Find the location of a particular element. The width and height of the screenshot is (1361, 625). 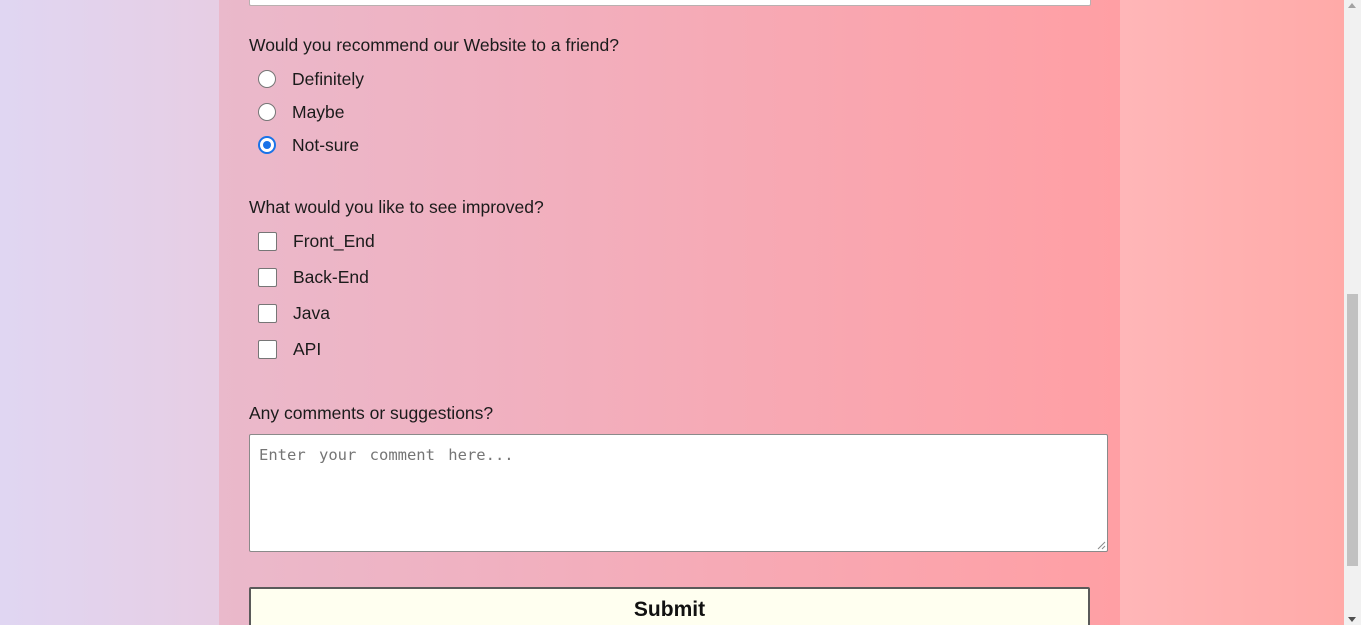

submit-label: Submit is located at coordinates (669, 609).